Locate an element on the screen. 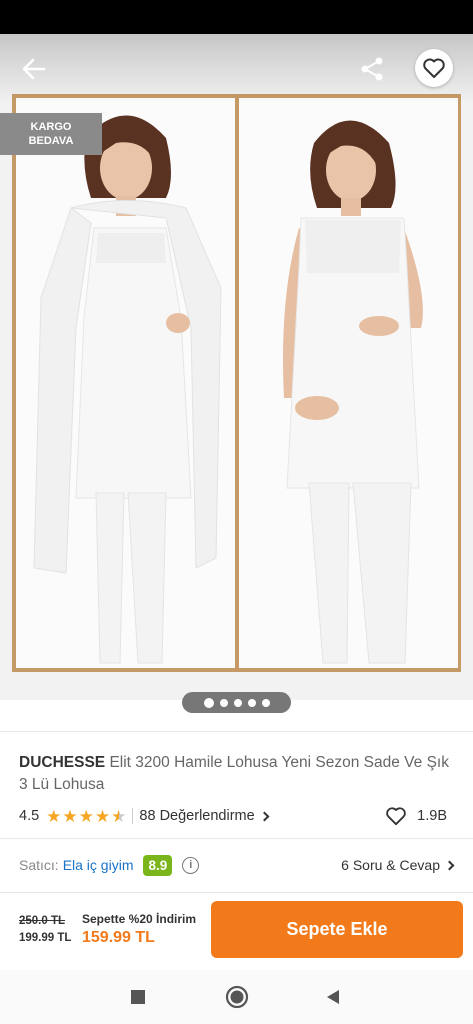 This screenshot has width=473, height=1024. rating-stars: ★ ★ ★ ★ ★ is located at coordinates (86, 816).